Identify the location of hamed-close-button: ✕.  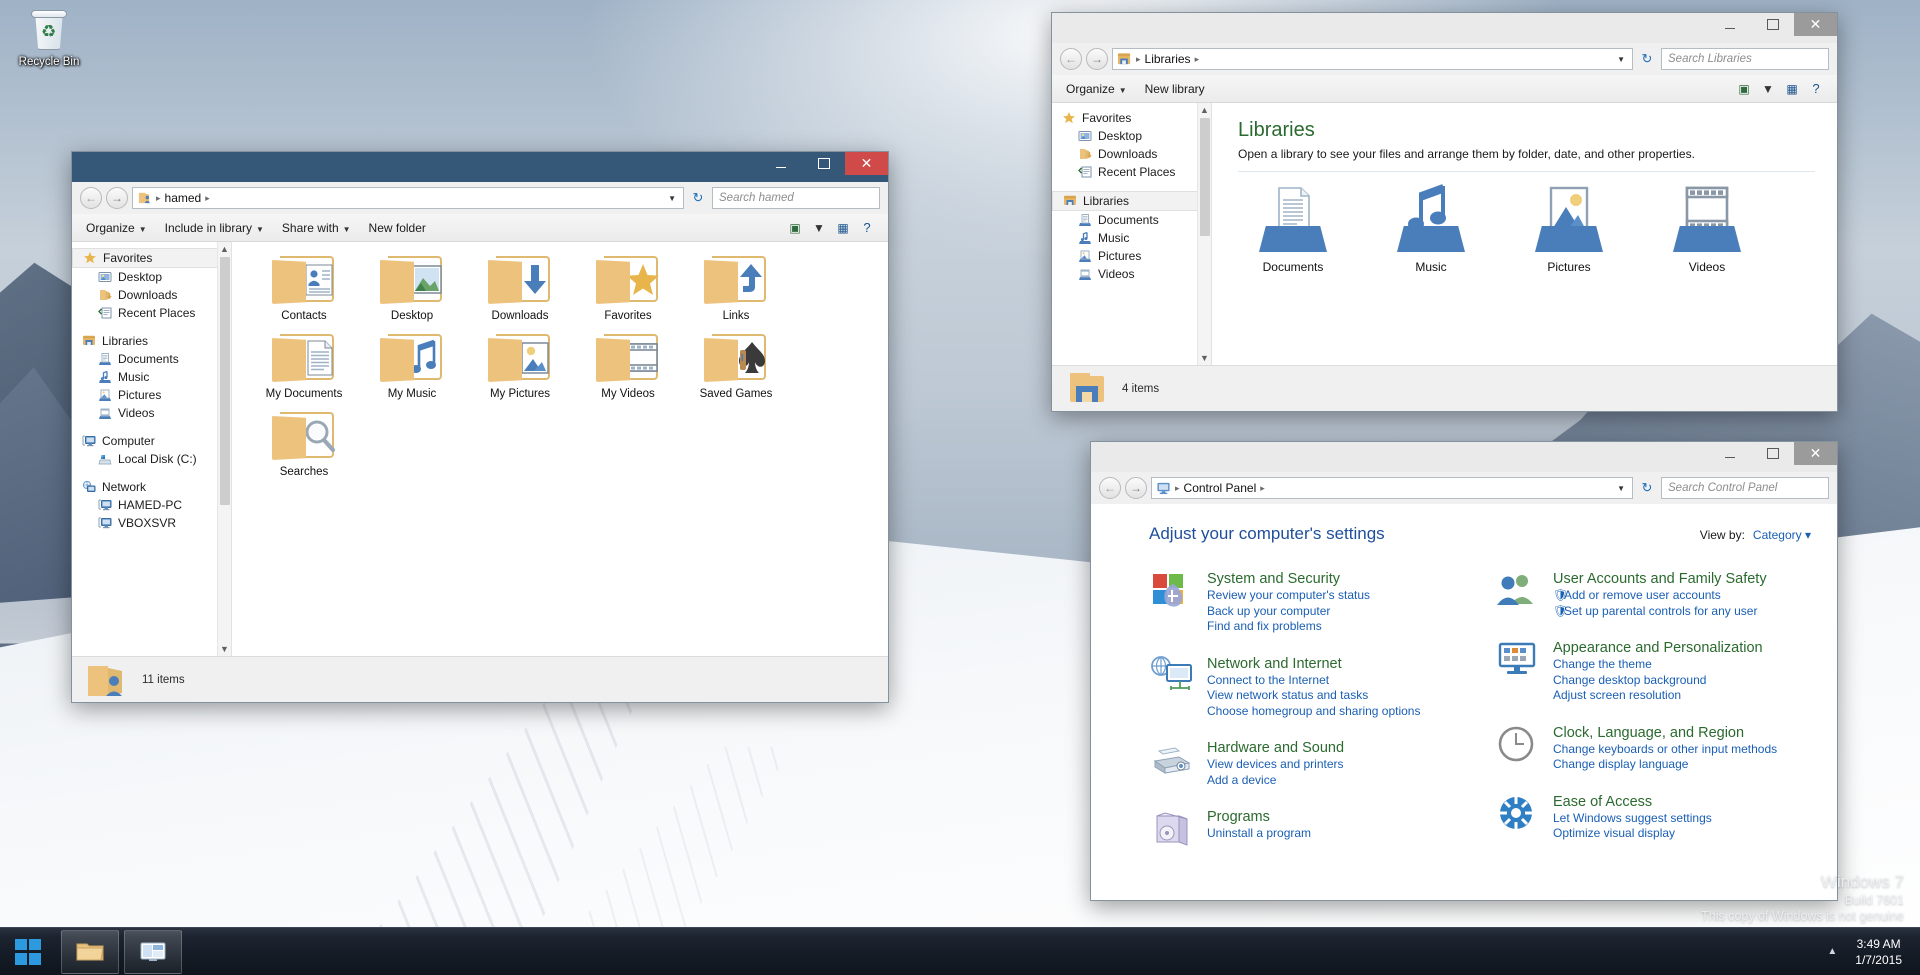
(866, 163).